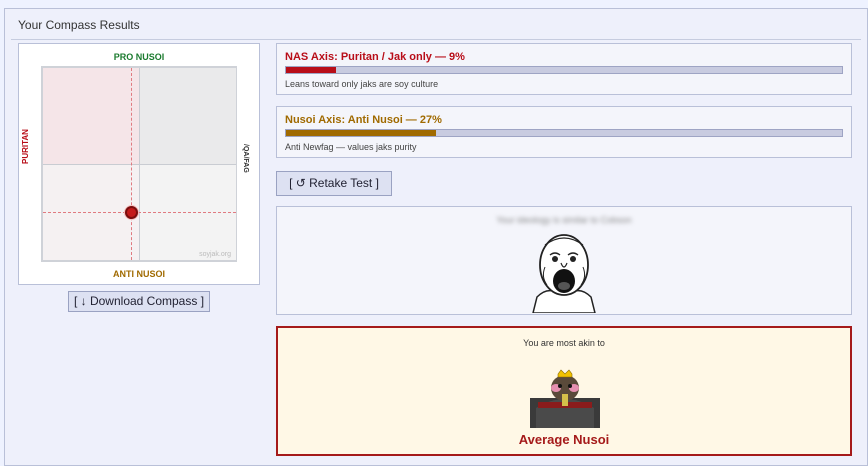  I want to click on compass-top-label: PRO NUSOI, so click(139, 57).